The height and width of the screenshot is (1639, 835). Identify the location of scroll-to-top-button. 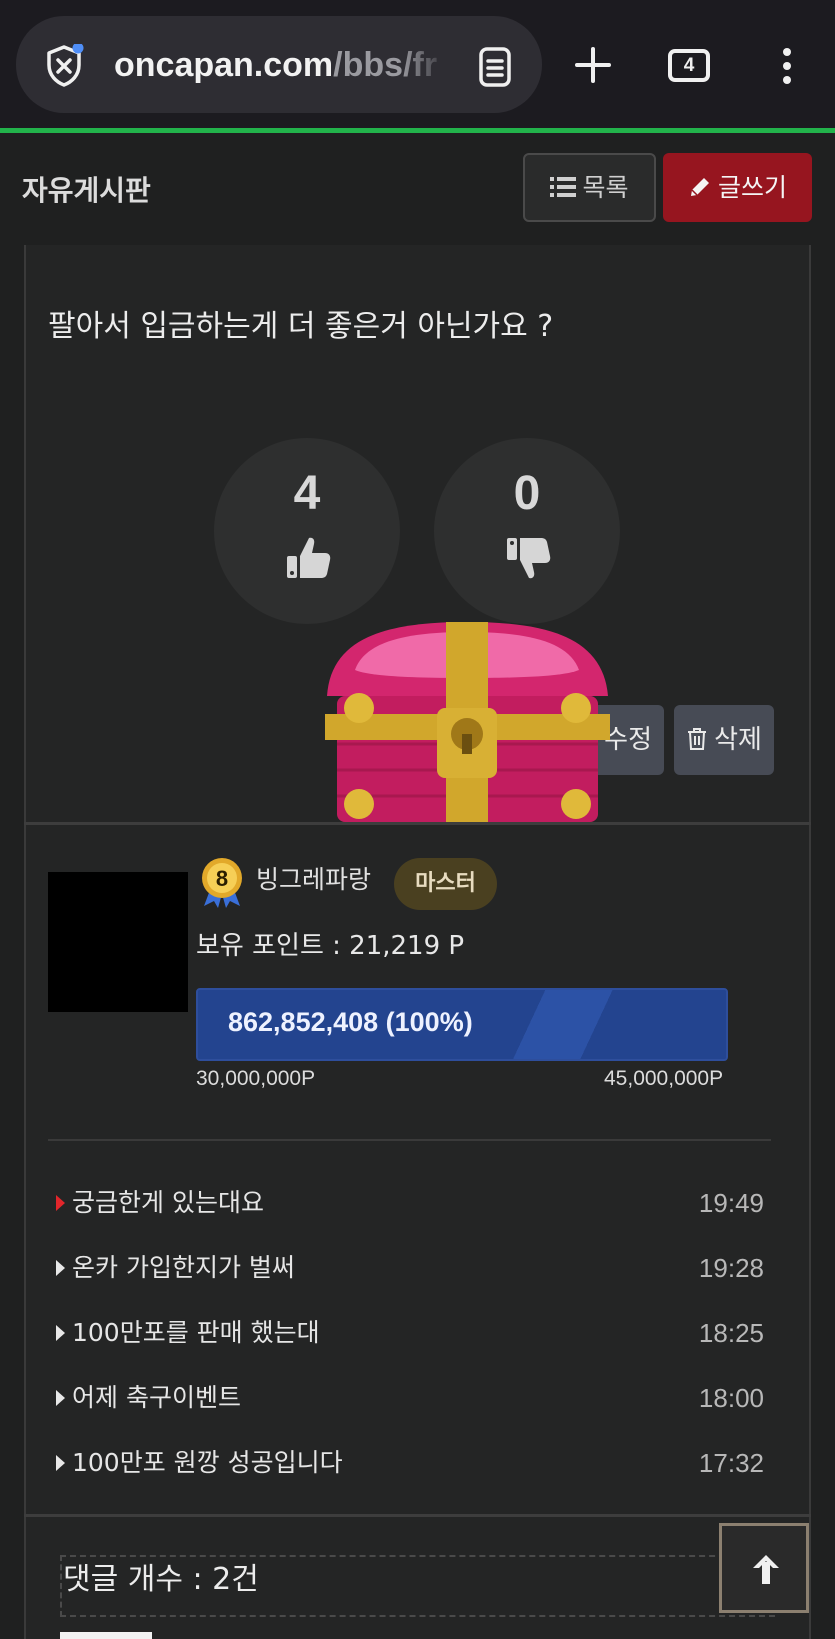
(764, 1568).